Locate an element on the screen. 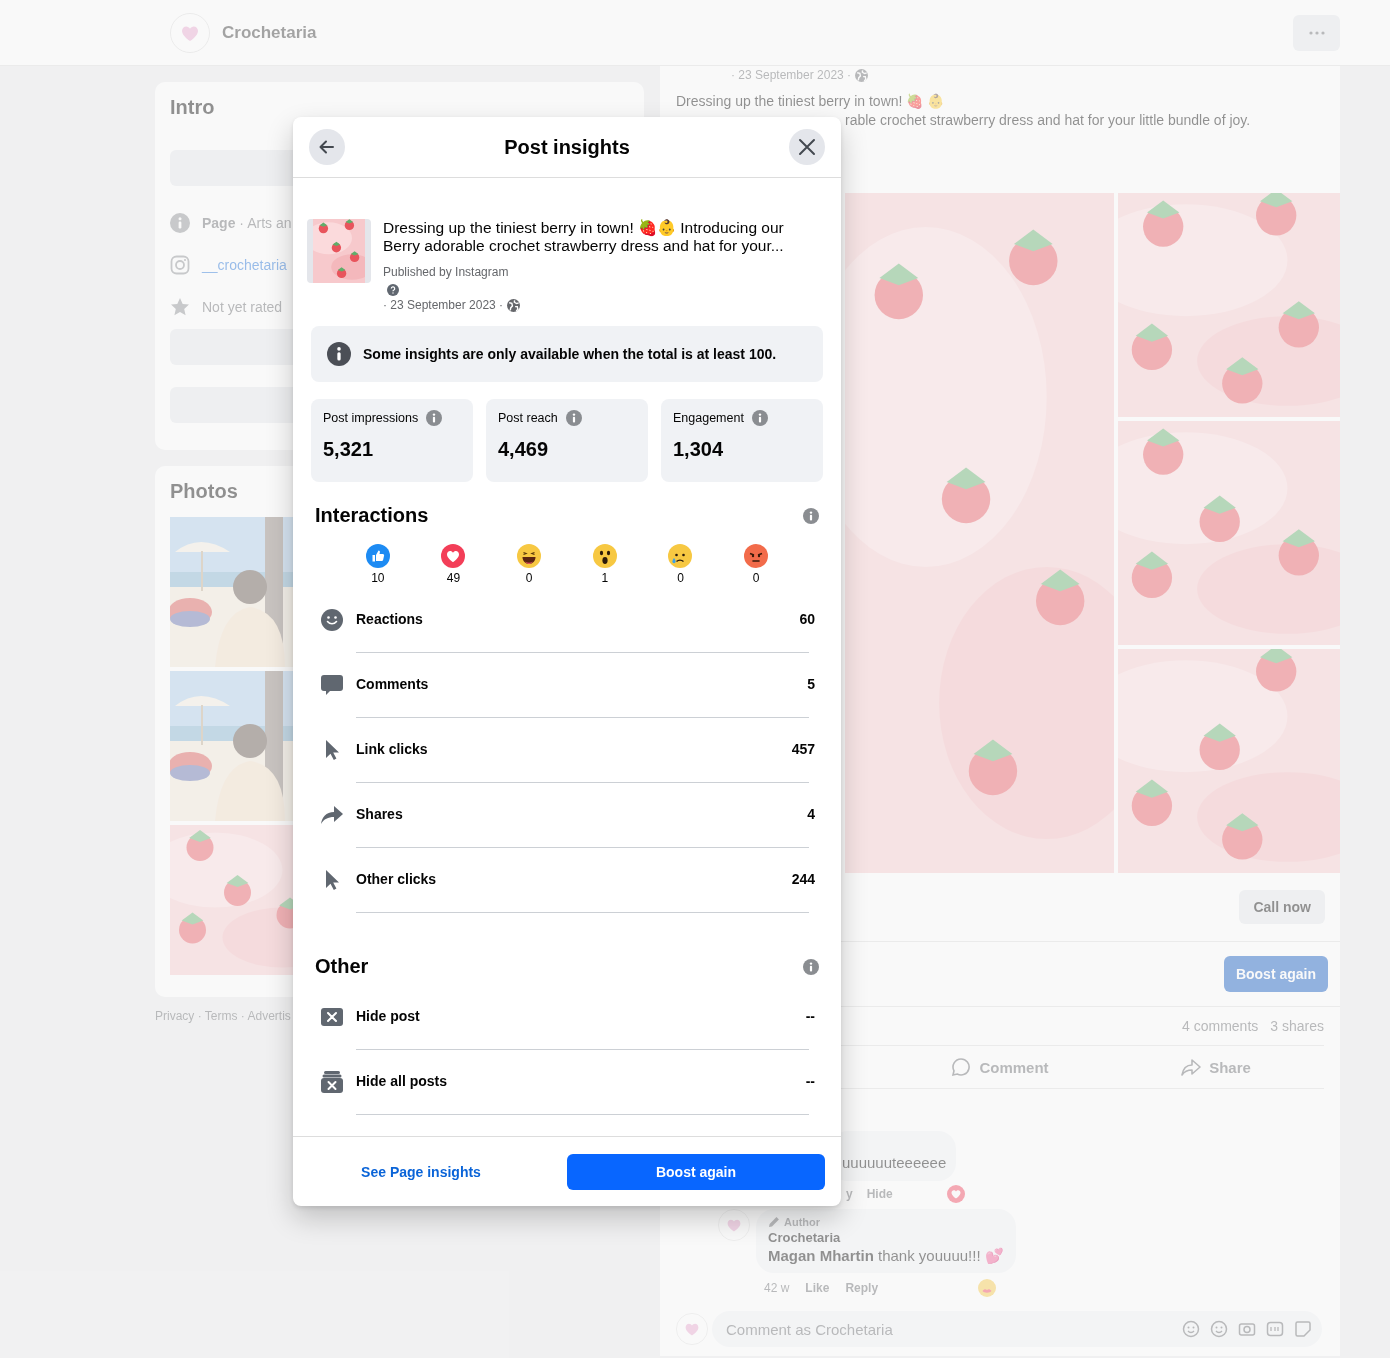 This screenshot has width=1390, height=1358. more-dots-icon is located at coordinates (1316, 32).